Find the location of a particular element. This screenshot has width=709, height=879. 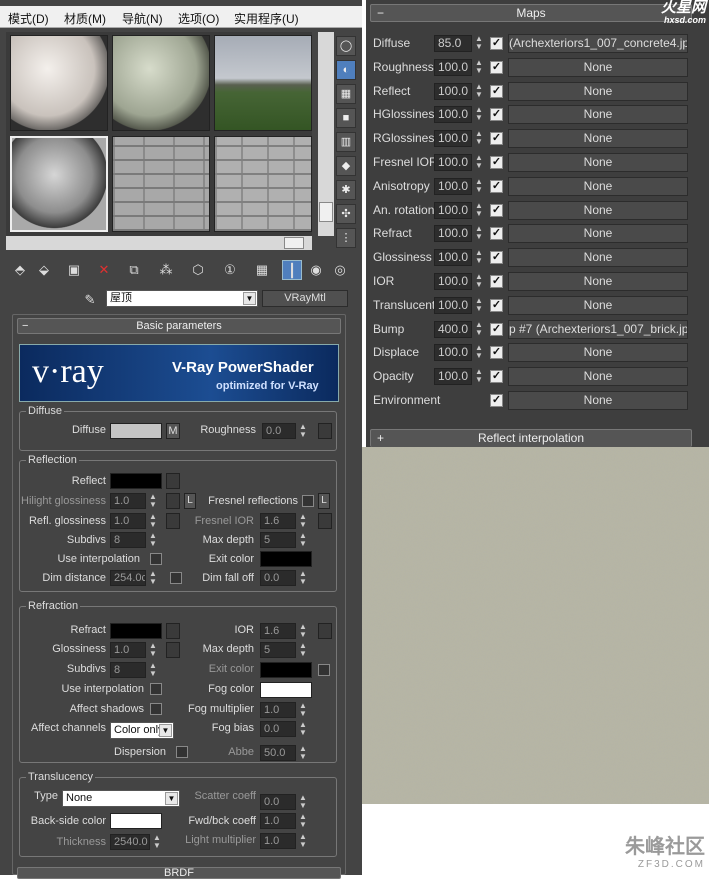

affect-shadows-checkbox is located at coordinates (156, 709).